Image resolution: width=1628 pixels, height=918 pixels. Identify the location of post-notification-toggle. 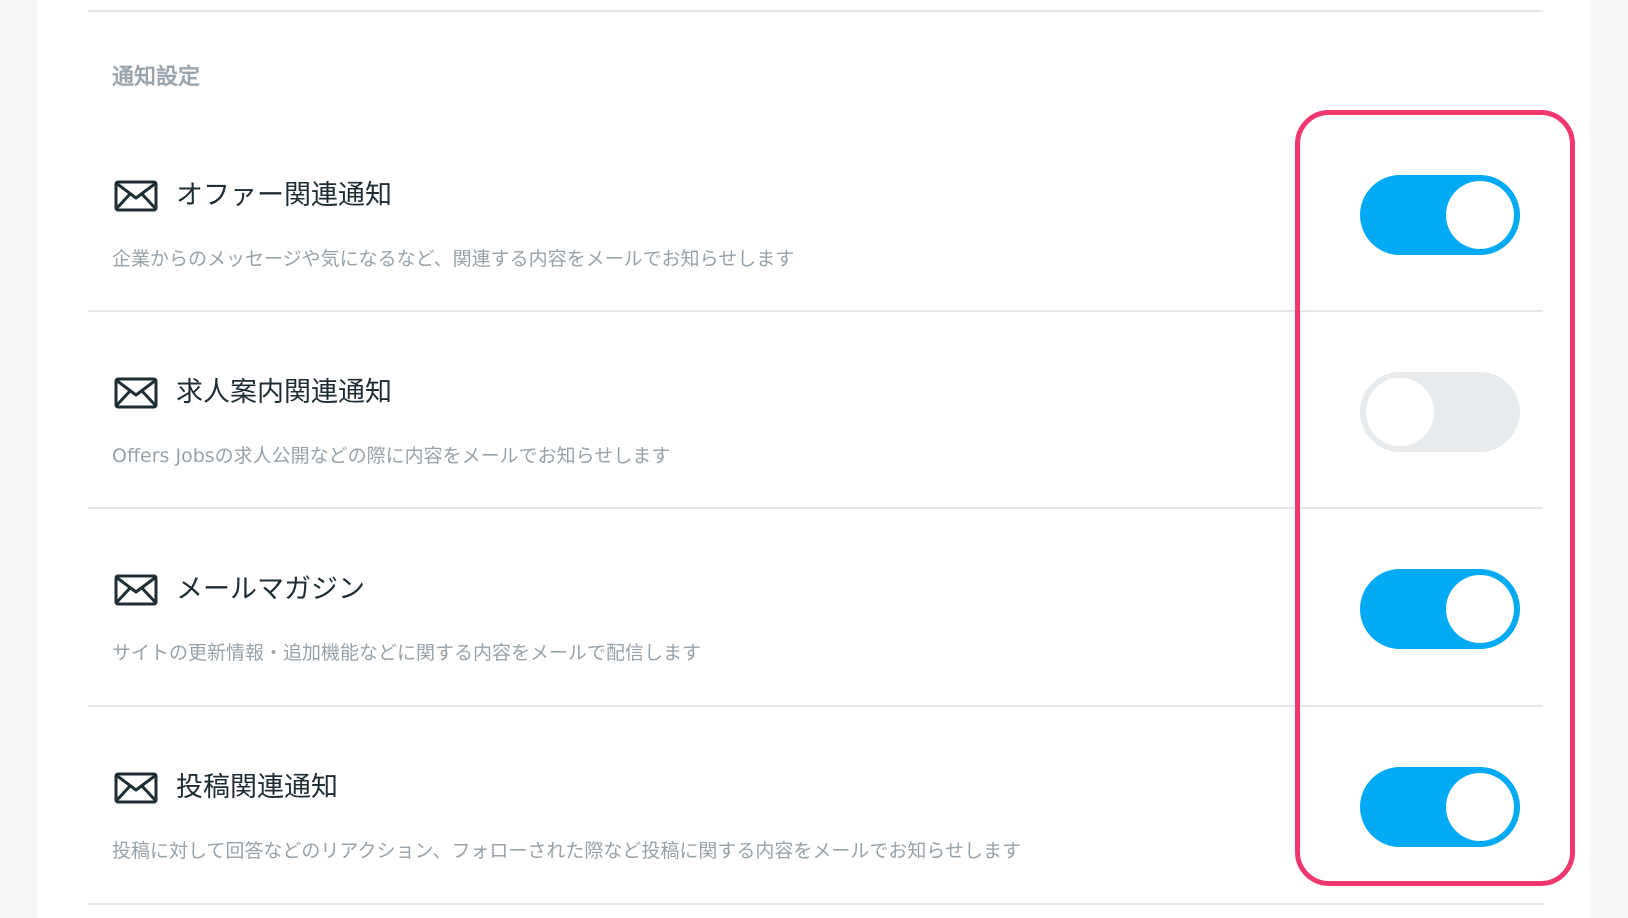
(1440, 807).